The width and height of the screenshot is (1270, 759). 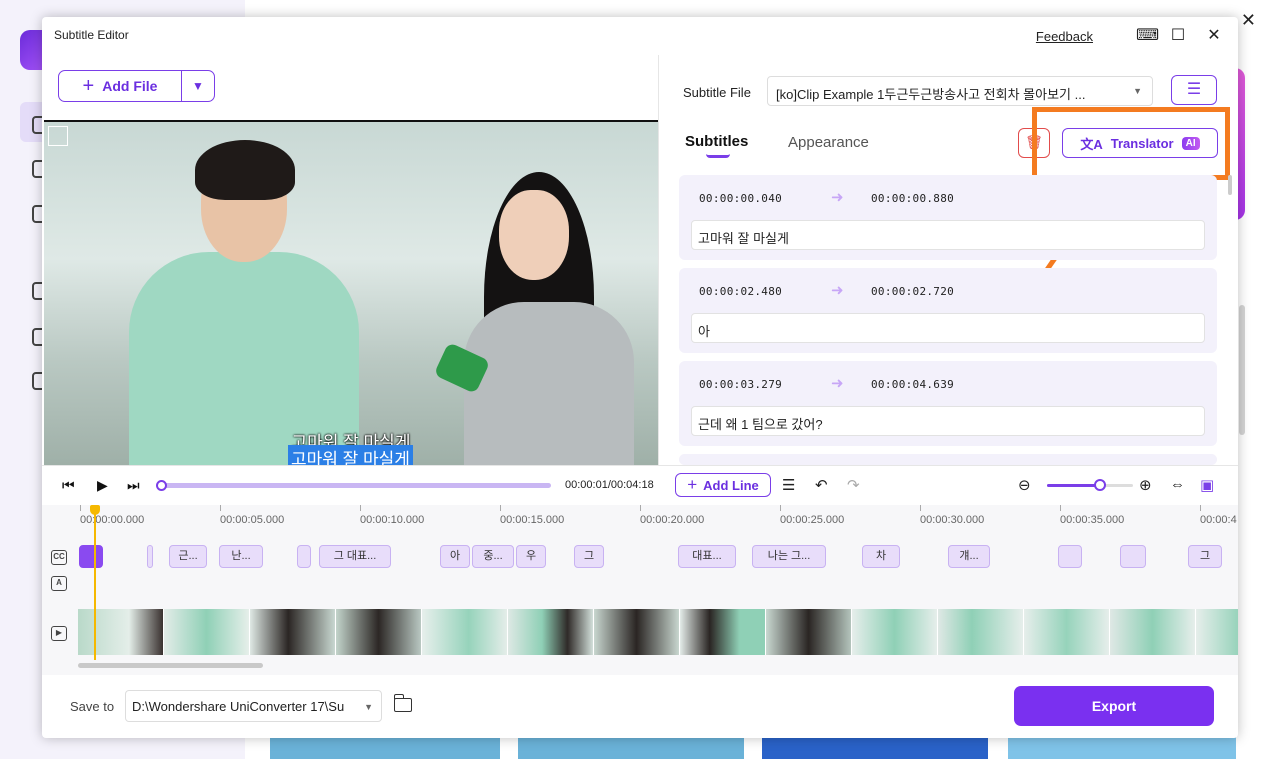 I want to click on dialog-title: Subtitle Editor, so click(x=91, y=35).